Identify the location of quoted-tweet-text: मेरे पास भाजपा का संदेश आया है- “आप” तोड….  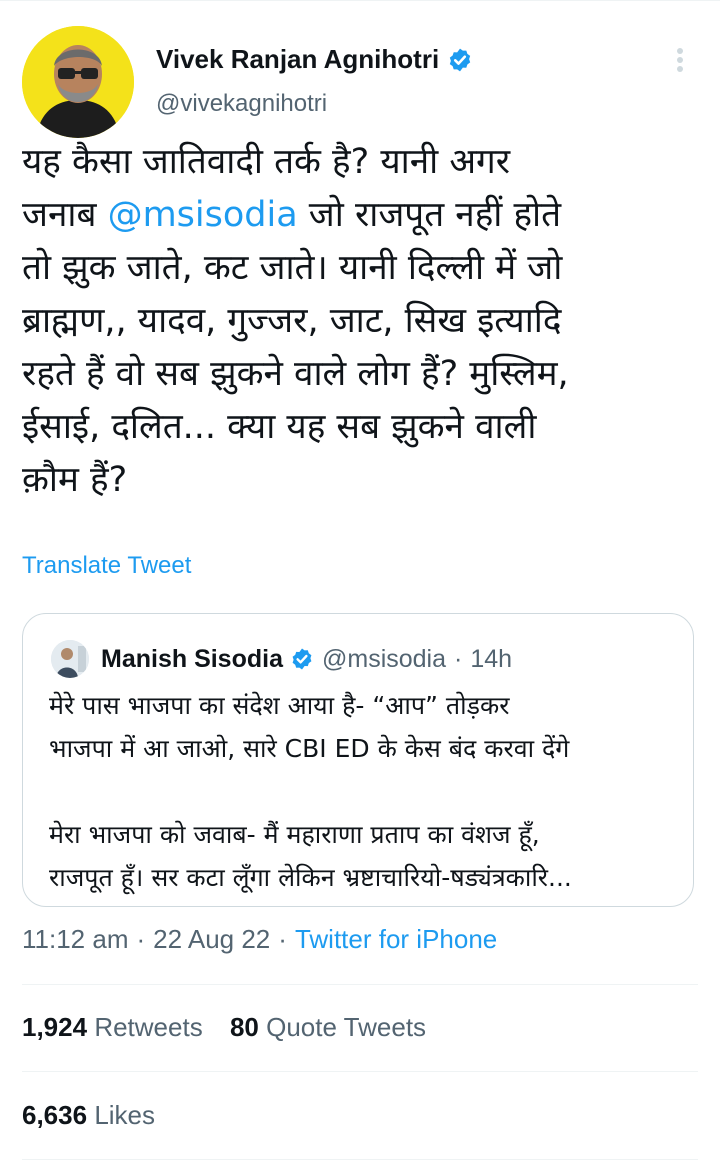
(310, 791).